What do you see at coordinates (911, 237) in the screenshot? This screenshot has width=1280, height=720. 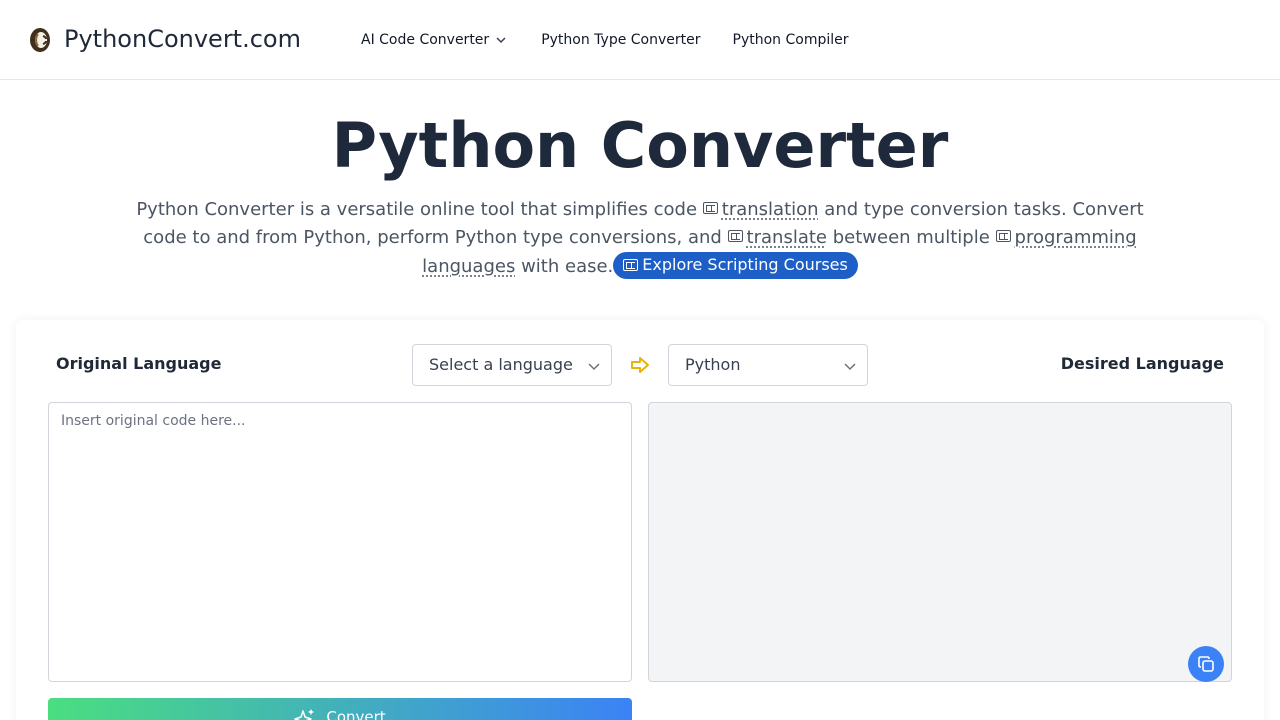 I see `desc-text-3: between multiple` at bounding box center [911, 237].